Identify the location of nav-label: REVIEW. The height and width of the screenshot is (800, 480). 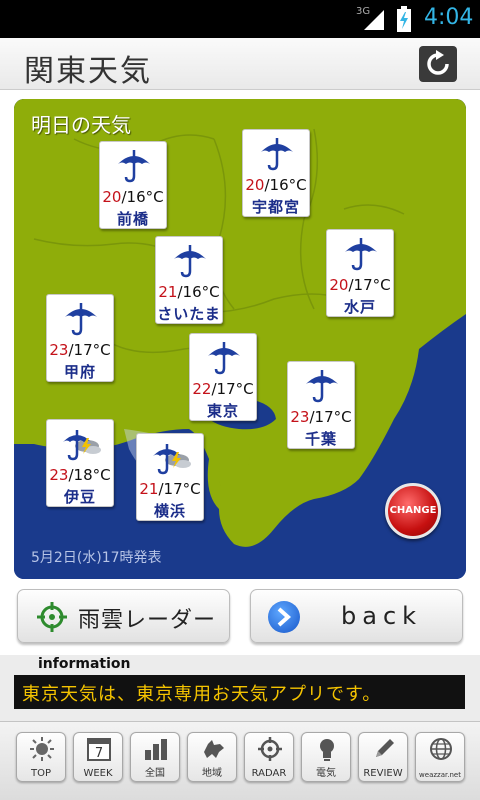
(383, 773).